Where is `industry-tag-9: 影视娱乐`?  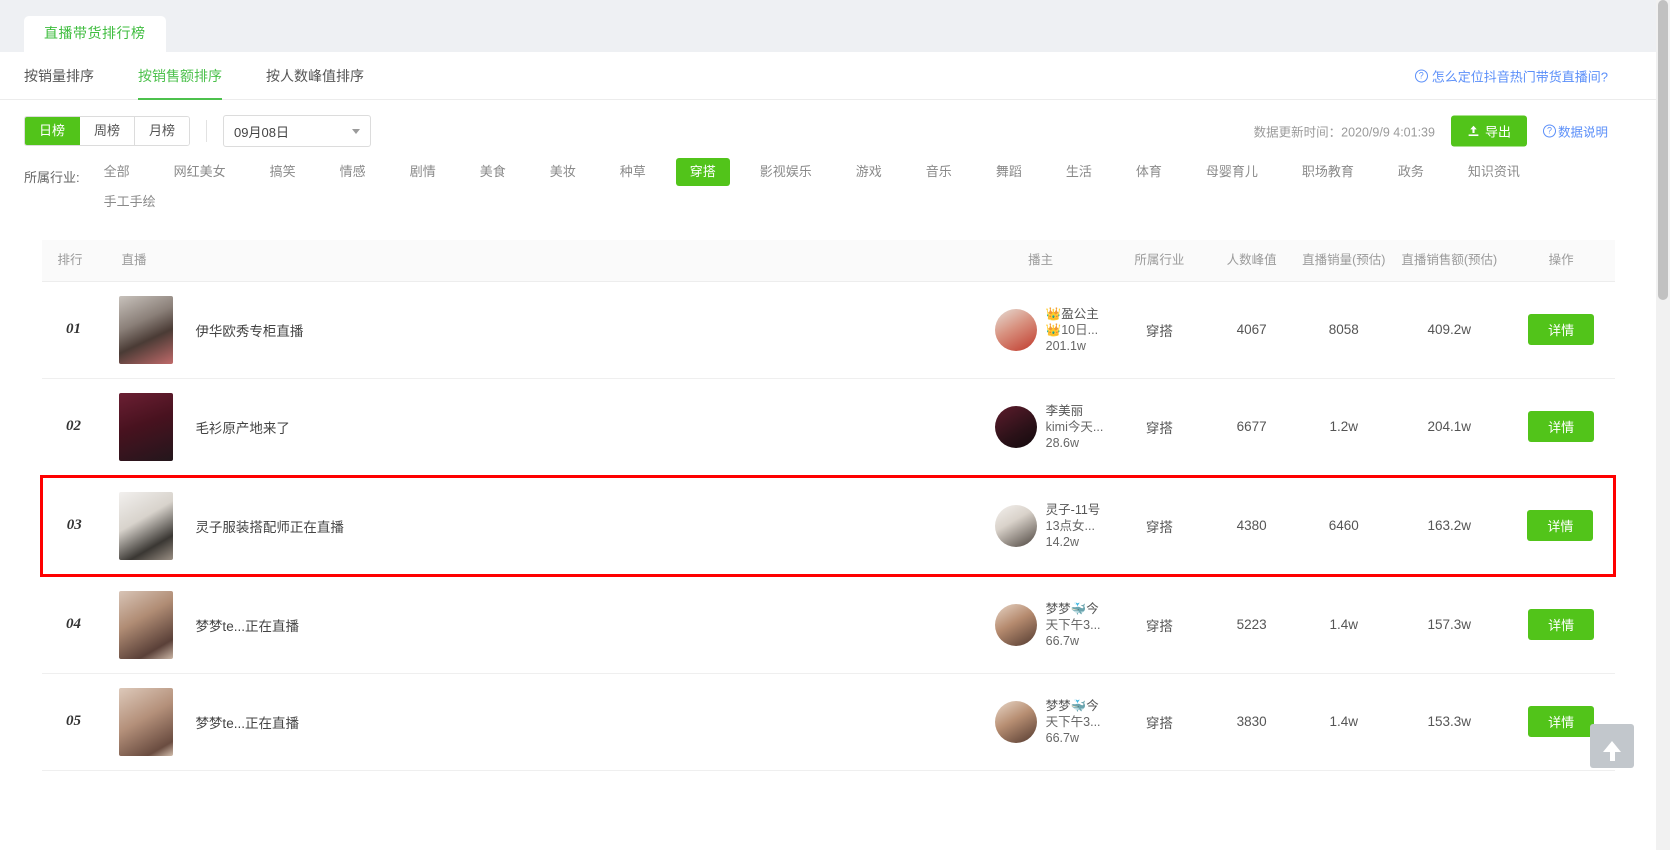 industry-tag-9: 影视娱乐 is located at coordinates (786, 172).